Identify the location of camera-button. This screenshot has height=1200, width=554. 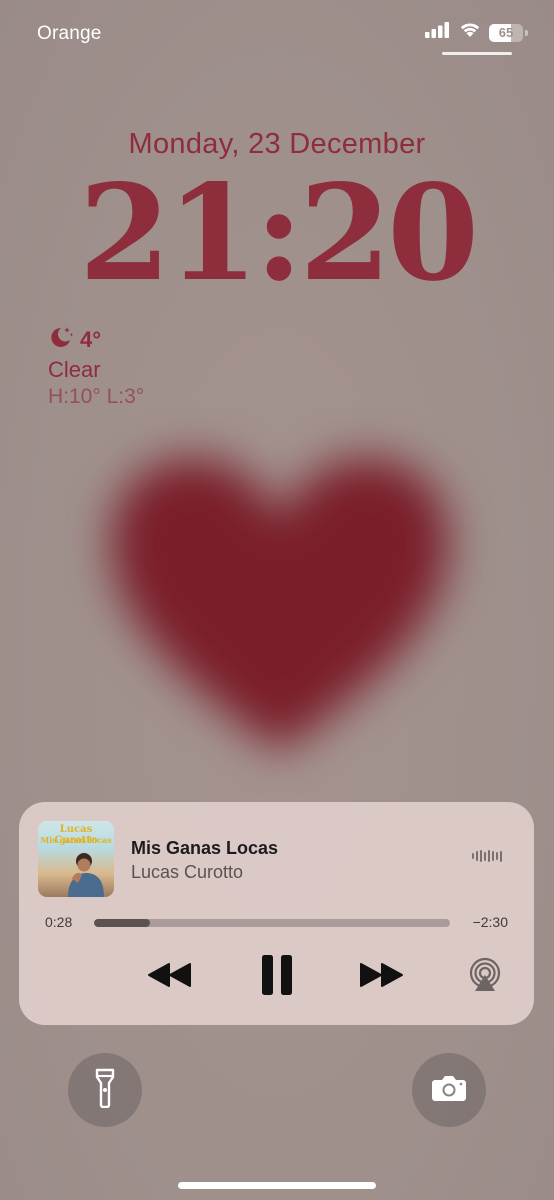
(449, 1090).